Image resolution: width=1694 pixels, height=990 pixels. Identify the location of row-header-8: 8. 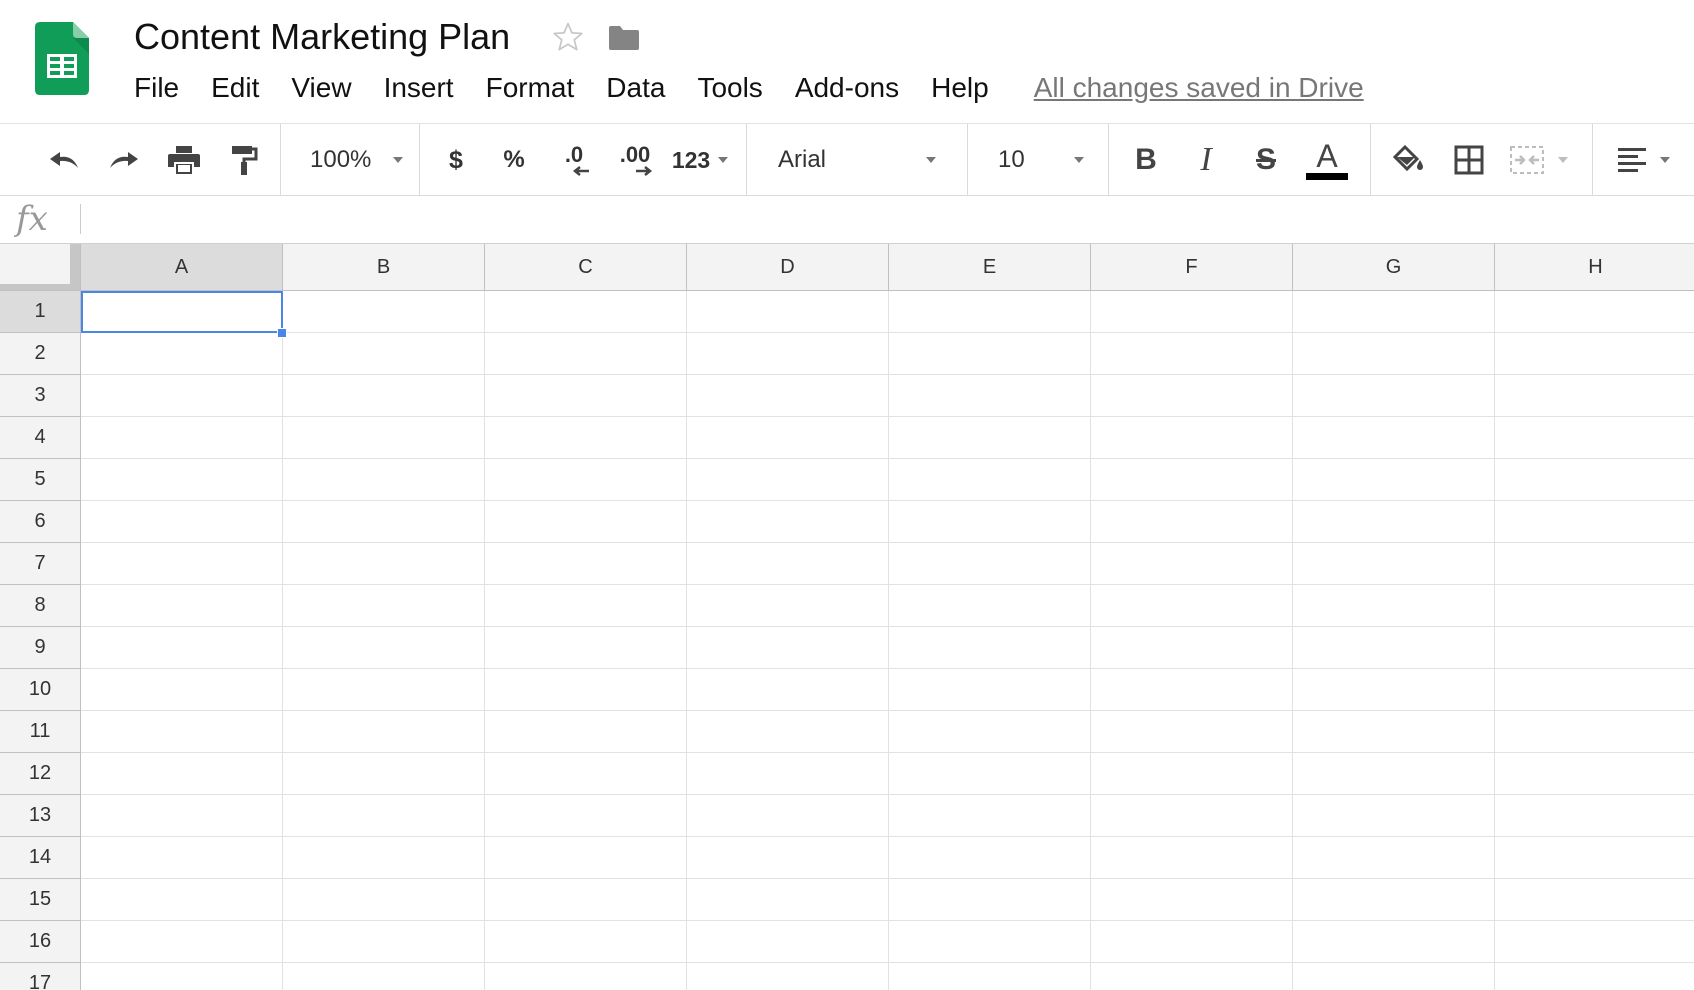
(40, 606).